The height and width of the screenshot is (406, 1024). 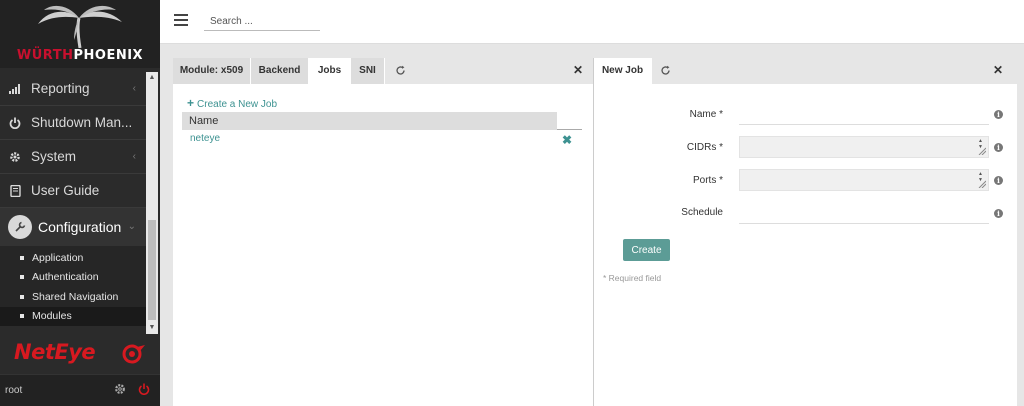 I want to click on subnav-item-authentication: Authentication, so click(x=73, y=278).